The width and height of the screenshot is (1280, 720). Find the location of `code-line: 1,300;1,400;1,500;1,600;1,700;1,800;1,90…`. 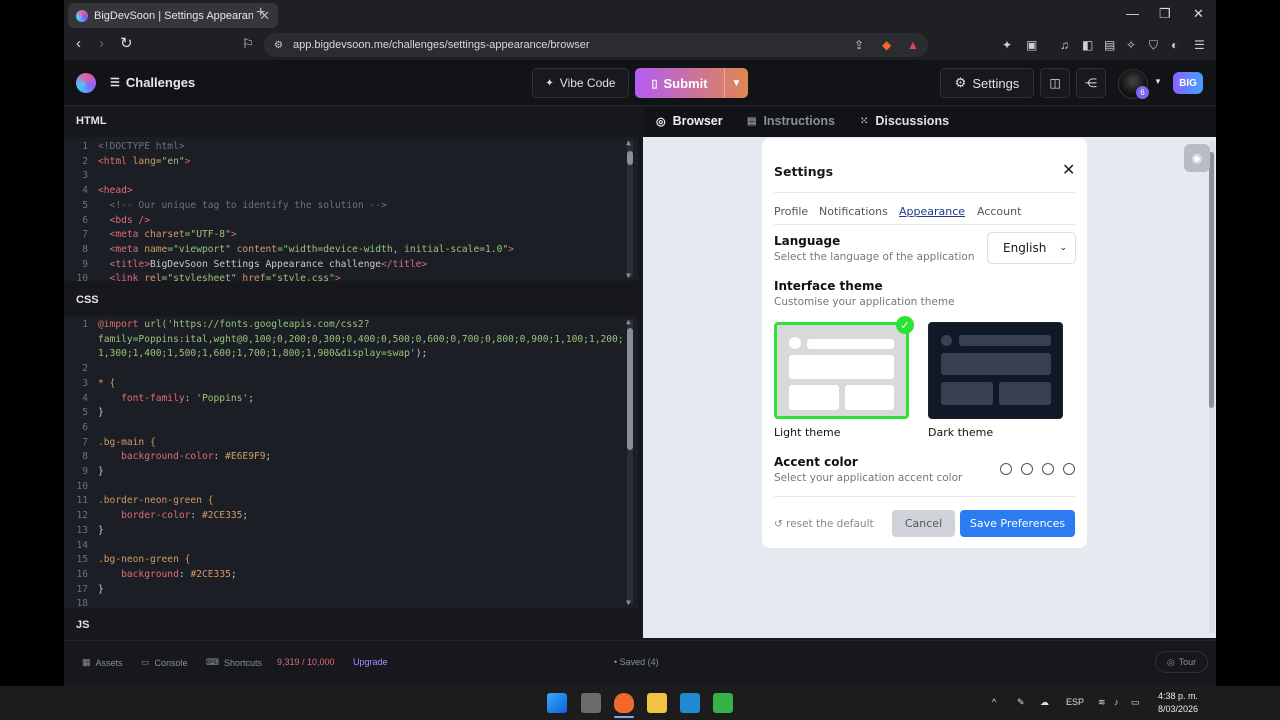

code-line: 1,300;1,400;1,500;1,600;1,700;1,800;1,90… is located at coordinates (262, 353).